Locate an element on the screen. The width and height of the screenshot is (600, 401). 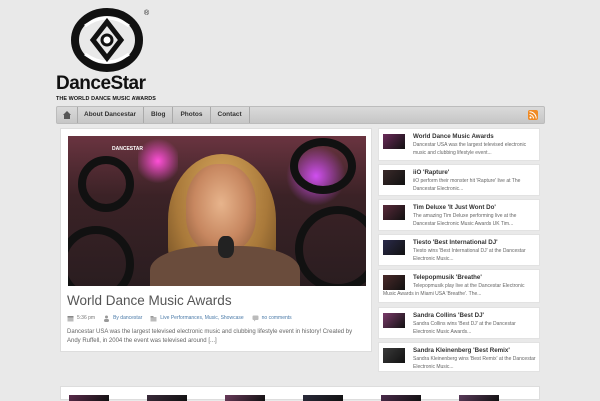
sidebar-post-title: Sandra Collins 'Best DJ' is located at coordinates (448, 315).